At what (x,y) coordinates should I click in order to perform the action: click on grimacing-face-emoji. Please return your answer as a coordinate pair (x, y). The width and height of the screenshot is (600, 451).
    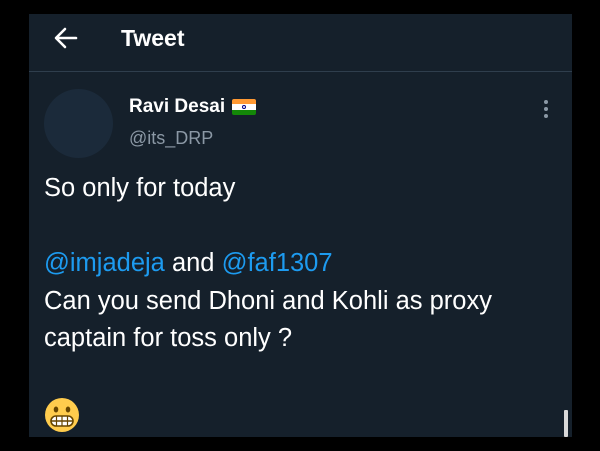
    Looking at the image, I should click on (62, 415).